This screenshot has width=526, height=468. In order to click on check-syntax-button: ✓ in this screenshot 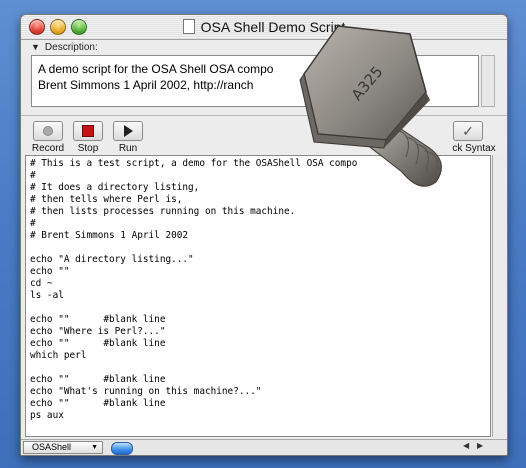, I will do `click(468, 131)`.